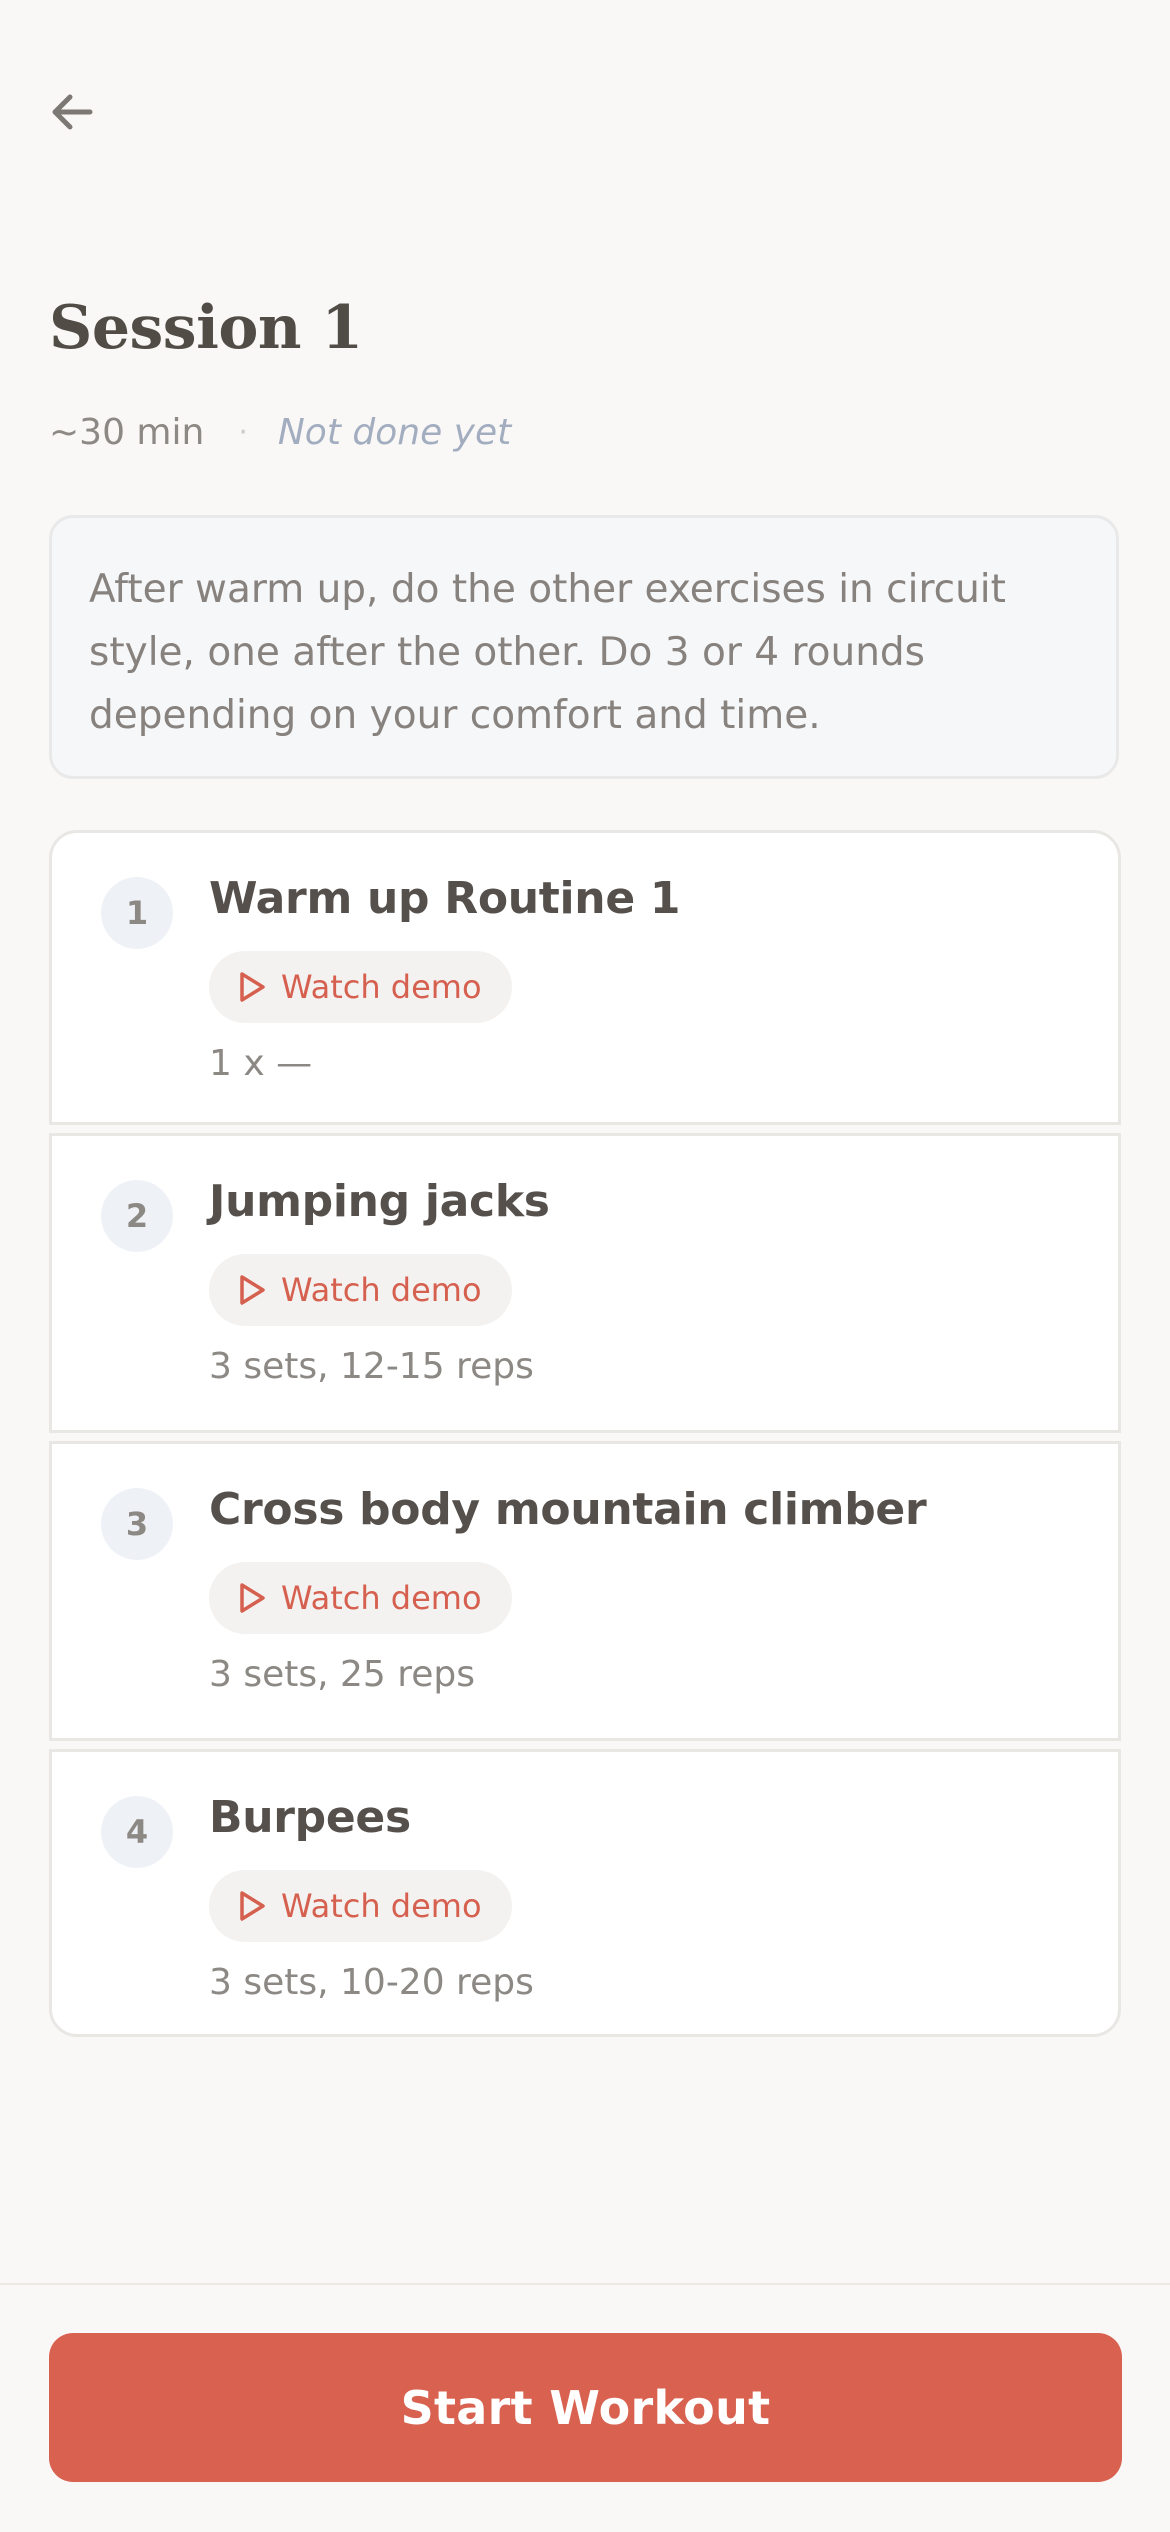  I want to click on exercise-reps: 1 x —, so click(261, 1063).